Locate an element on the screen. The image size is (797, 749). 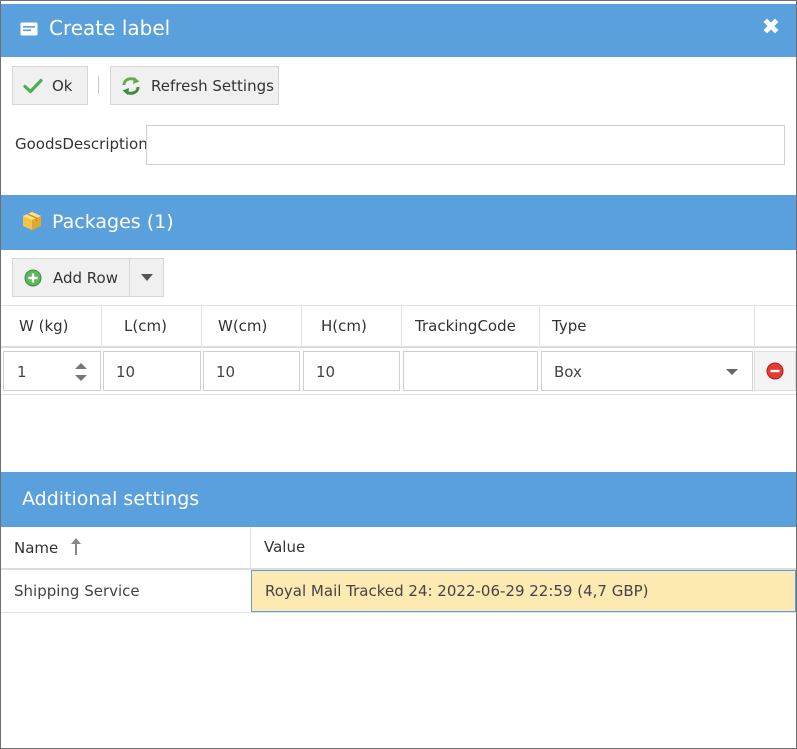
package-box-icon is located at coordinates (32, 221).